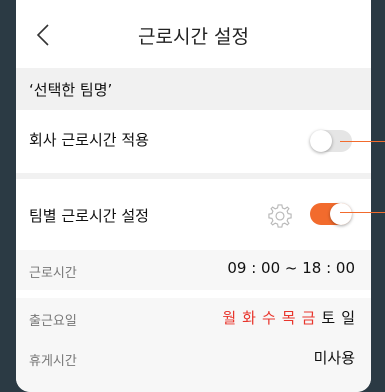 The image size is (385, 392). What do you see at coordinates (89, 140) in the screenshot?
I see `company-hours-label: 회사 근로시간 적용` at bounding box center [89, 140].